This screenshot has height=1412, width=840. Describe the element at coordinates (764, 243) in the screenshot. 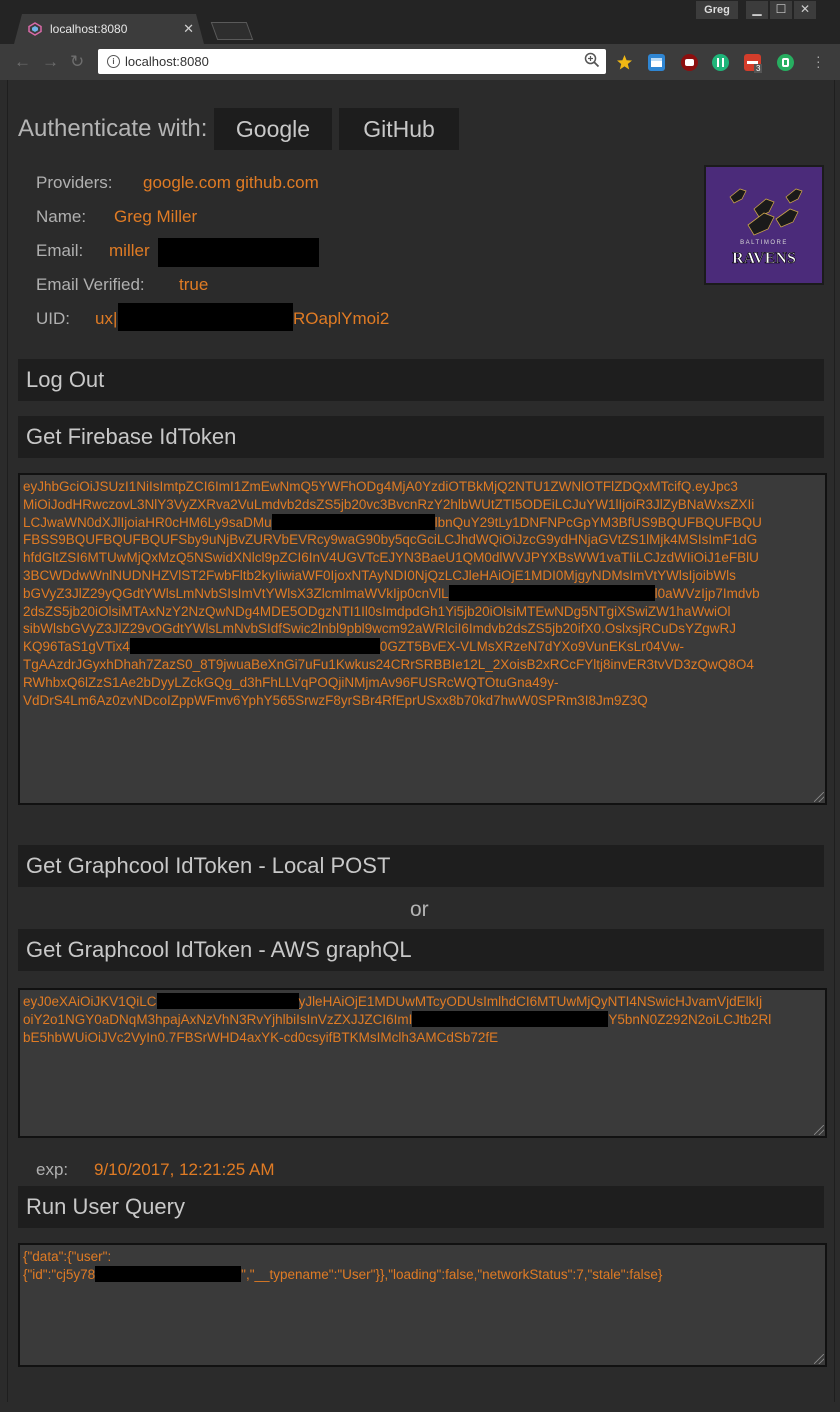

I see `avatar-subtext: BALTIMORE` at that location.